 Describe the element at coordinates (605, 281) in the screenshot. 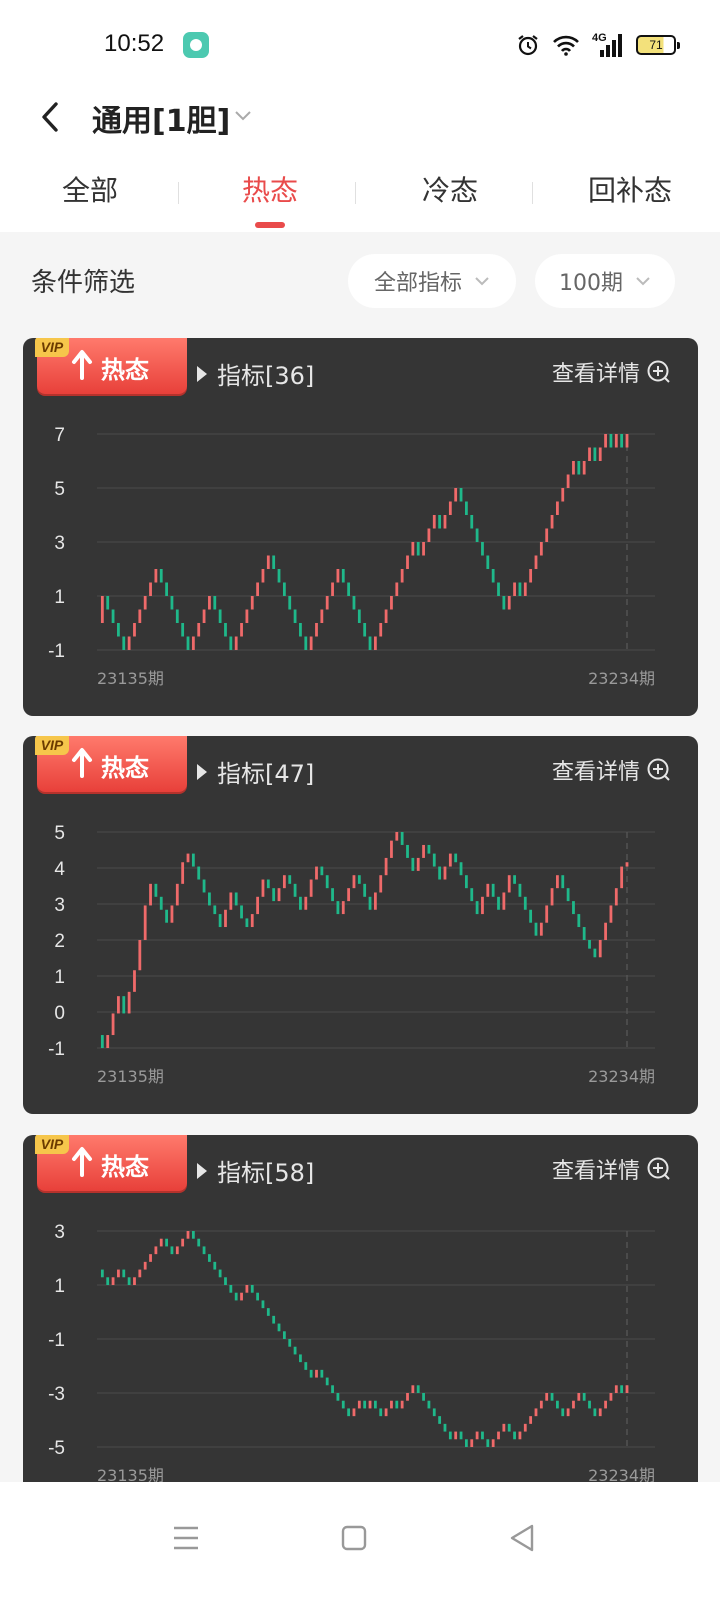

I see `period-select: 100期` at that location.